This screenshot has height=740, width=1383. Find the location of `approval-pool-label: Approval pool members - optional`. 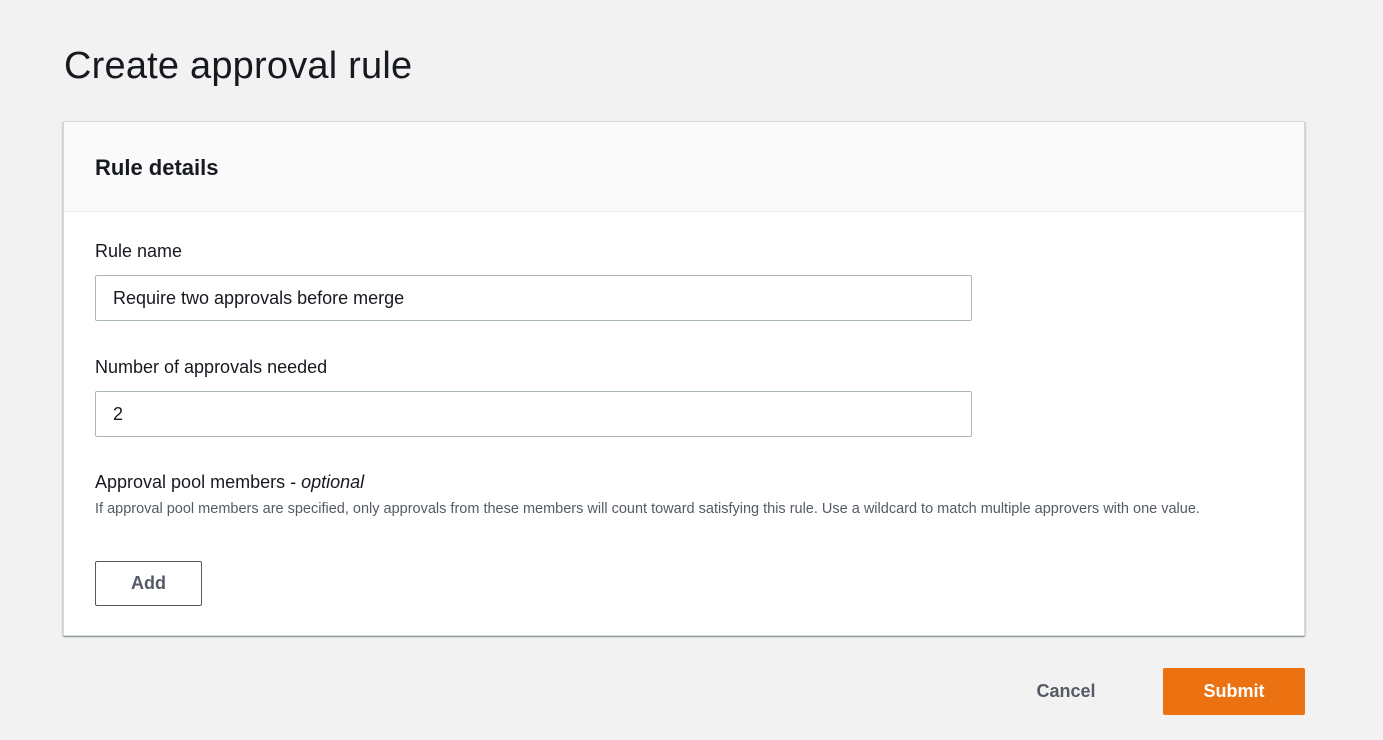

approval-pool-label: Approval pool members - optional is located at coordinates (229, 482).